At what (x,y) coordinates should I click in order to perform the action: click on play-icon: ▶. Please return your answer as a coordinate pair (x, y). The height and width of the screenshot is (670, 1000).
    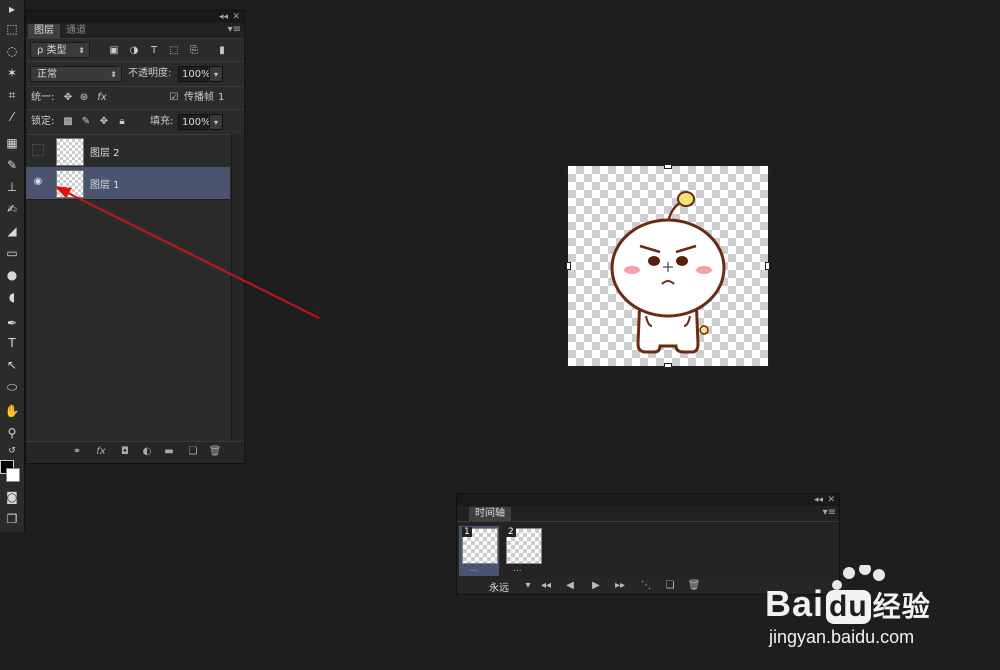
    Looking at the image, I should click on (596, 586).